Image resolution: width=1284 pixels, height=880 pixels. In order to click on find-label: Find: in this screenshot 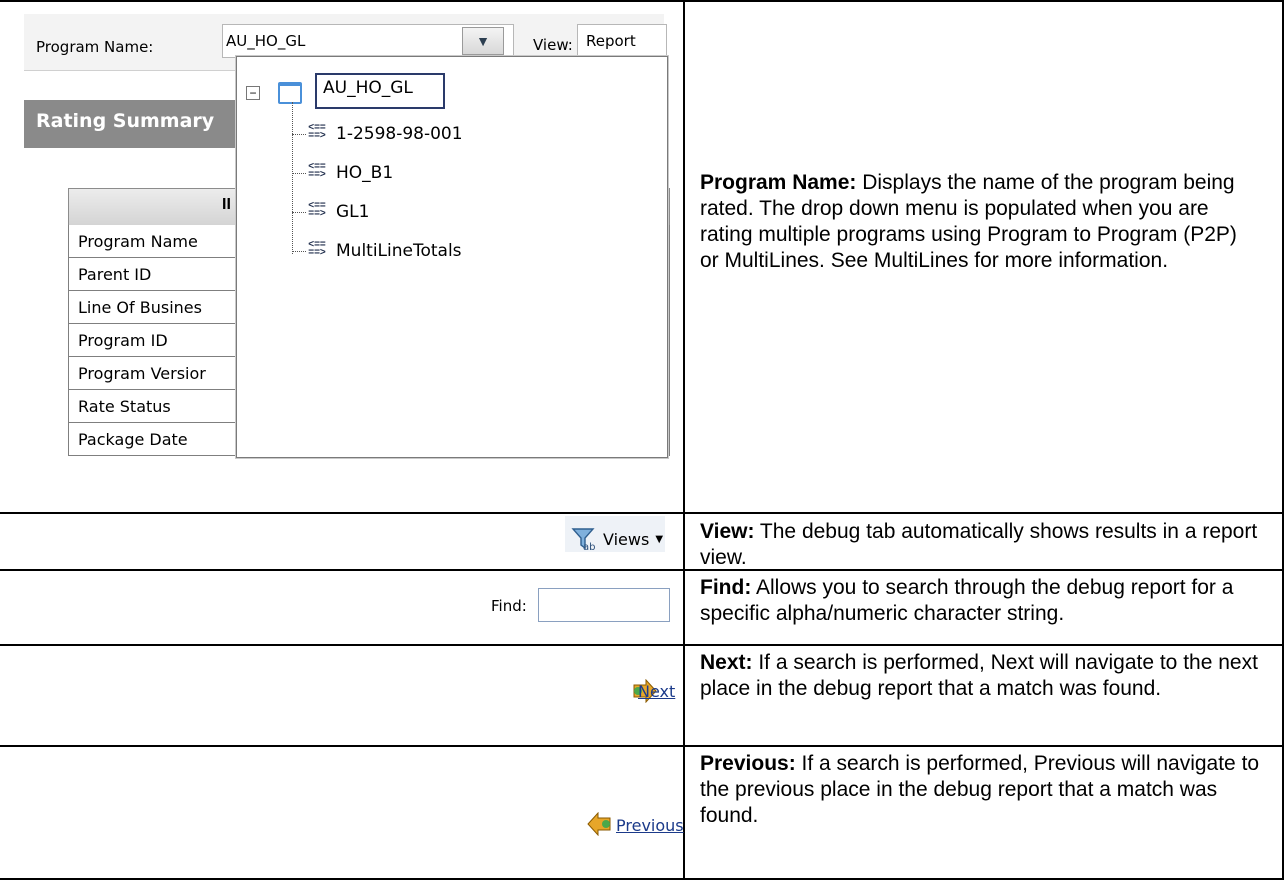, I will do `click(509, 606)`.